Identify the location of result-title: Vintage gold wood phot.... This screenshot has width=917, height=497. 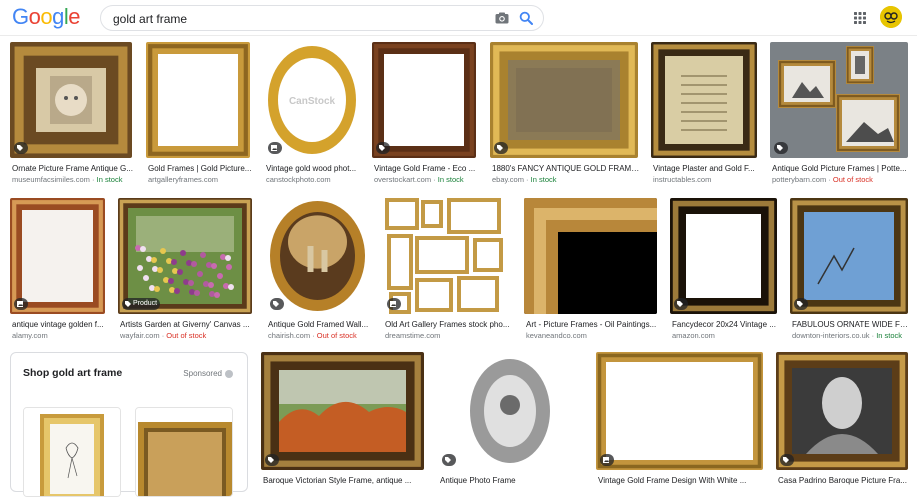
(314, 169).